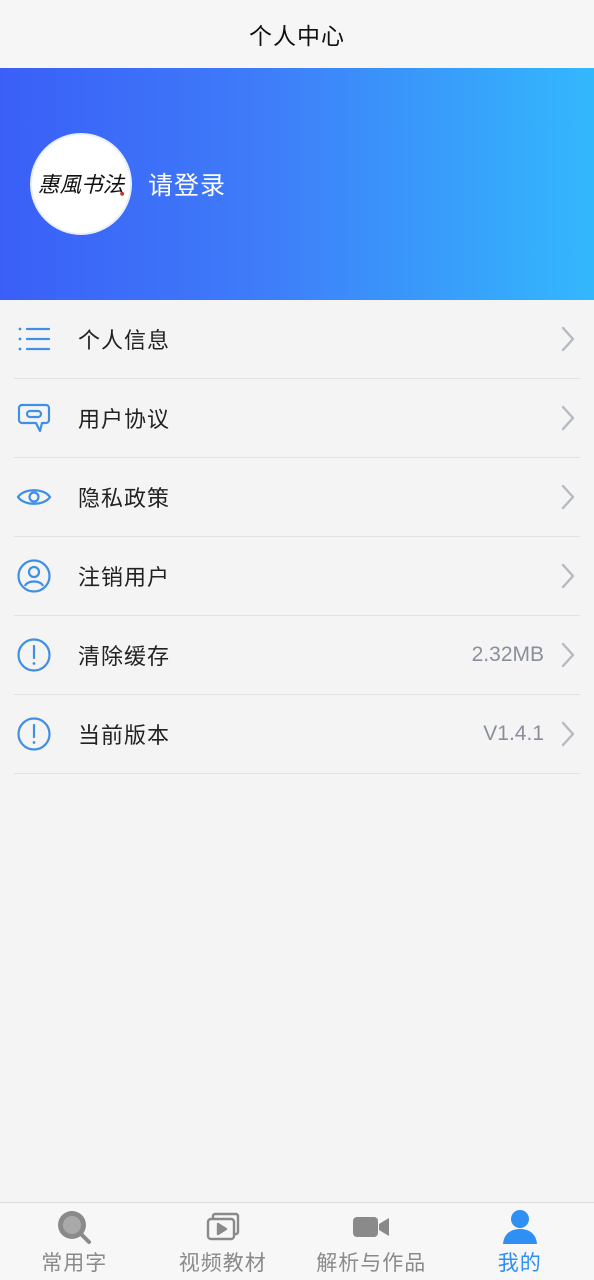  I want to click on tab-mine: 我的, so click(520, 1241).